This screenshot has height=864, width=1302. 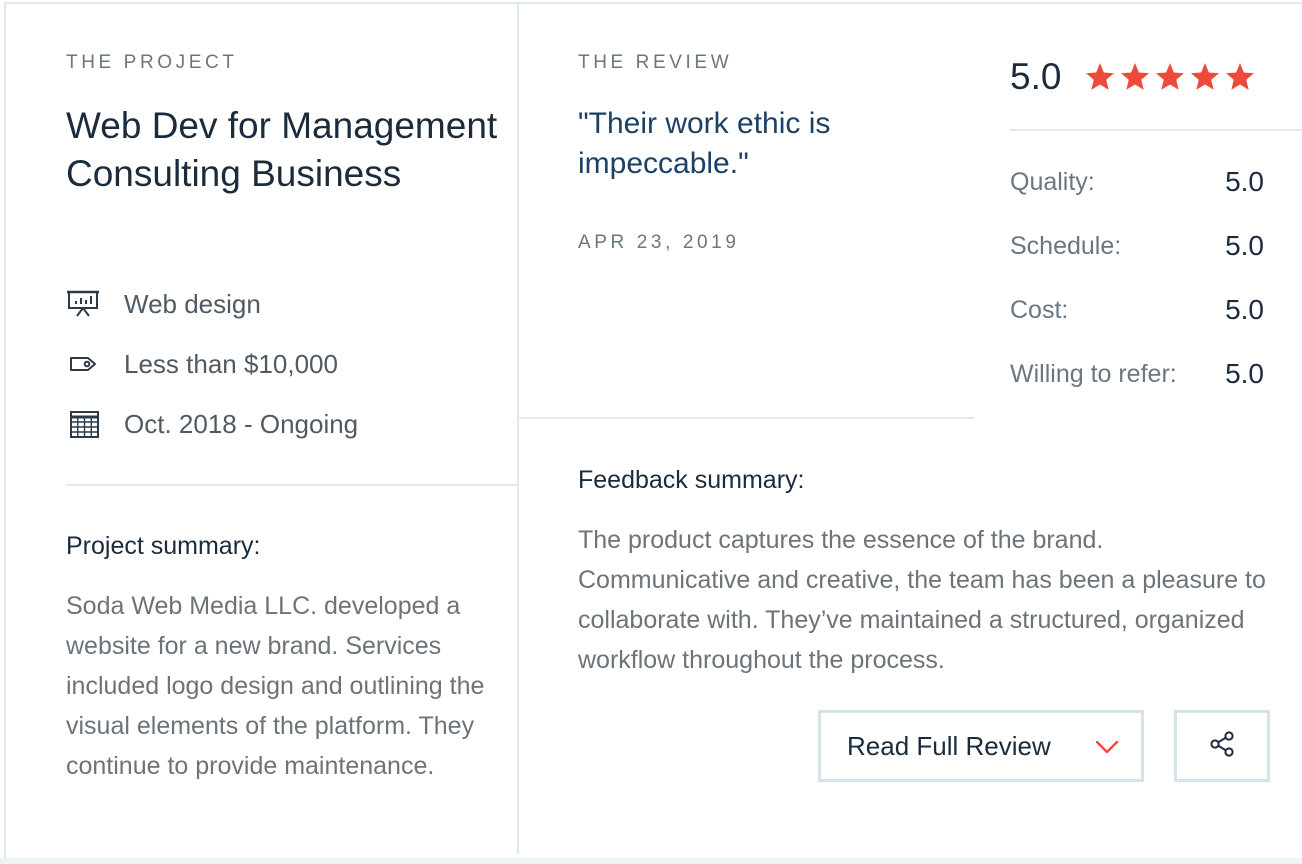 I want to click on project-eyebrow: THE PROJECT, so click(x=152, y=62).